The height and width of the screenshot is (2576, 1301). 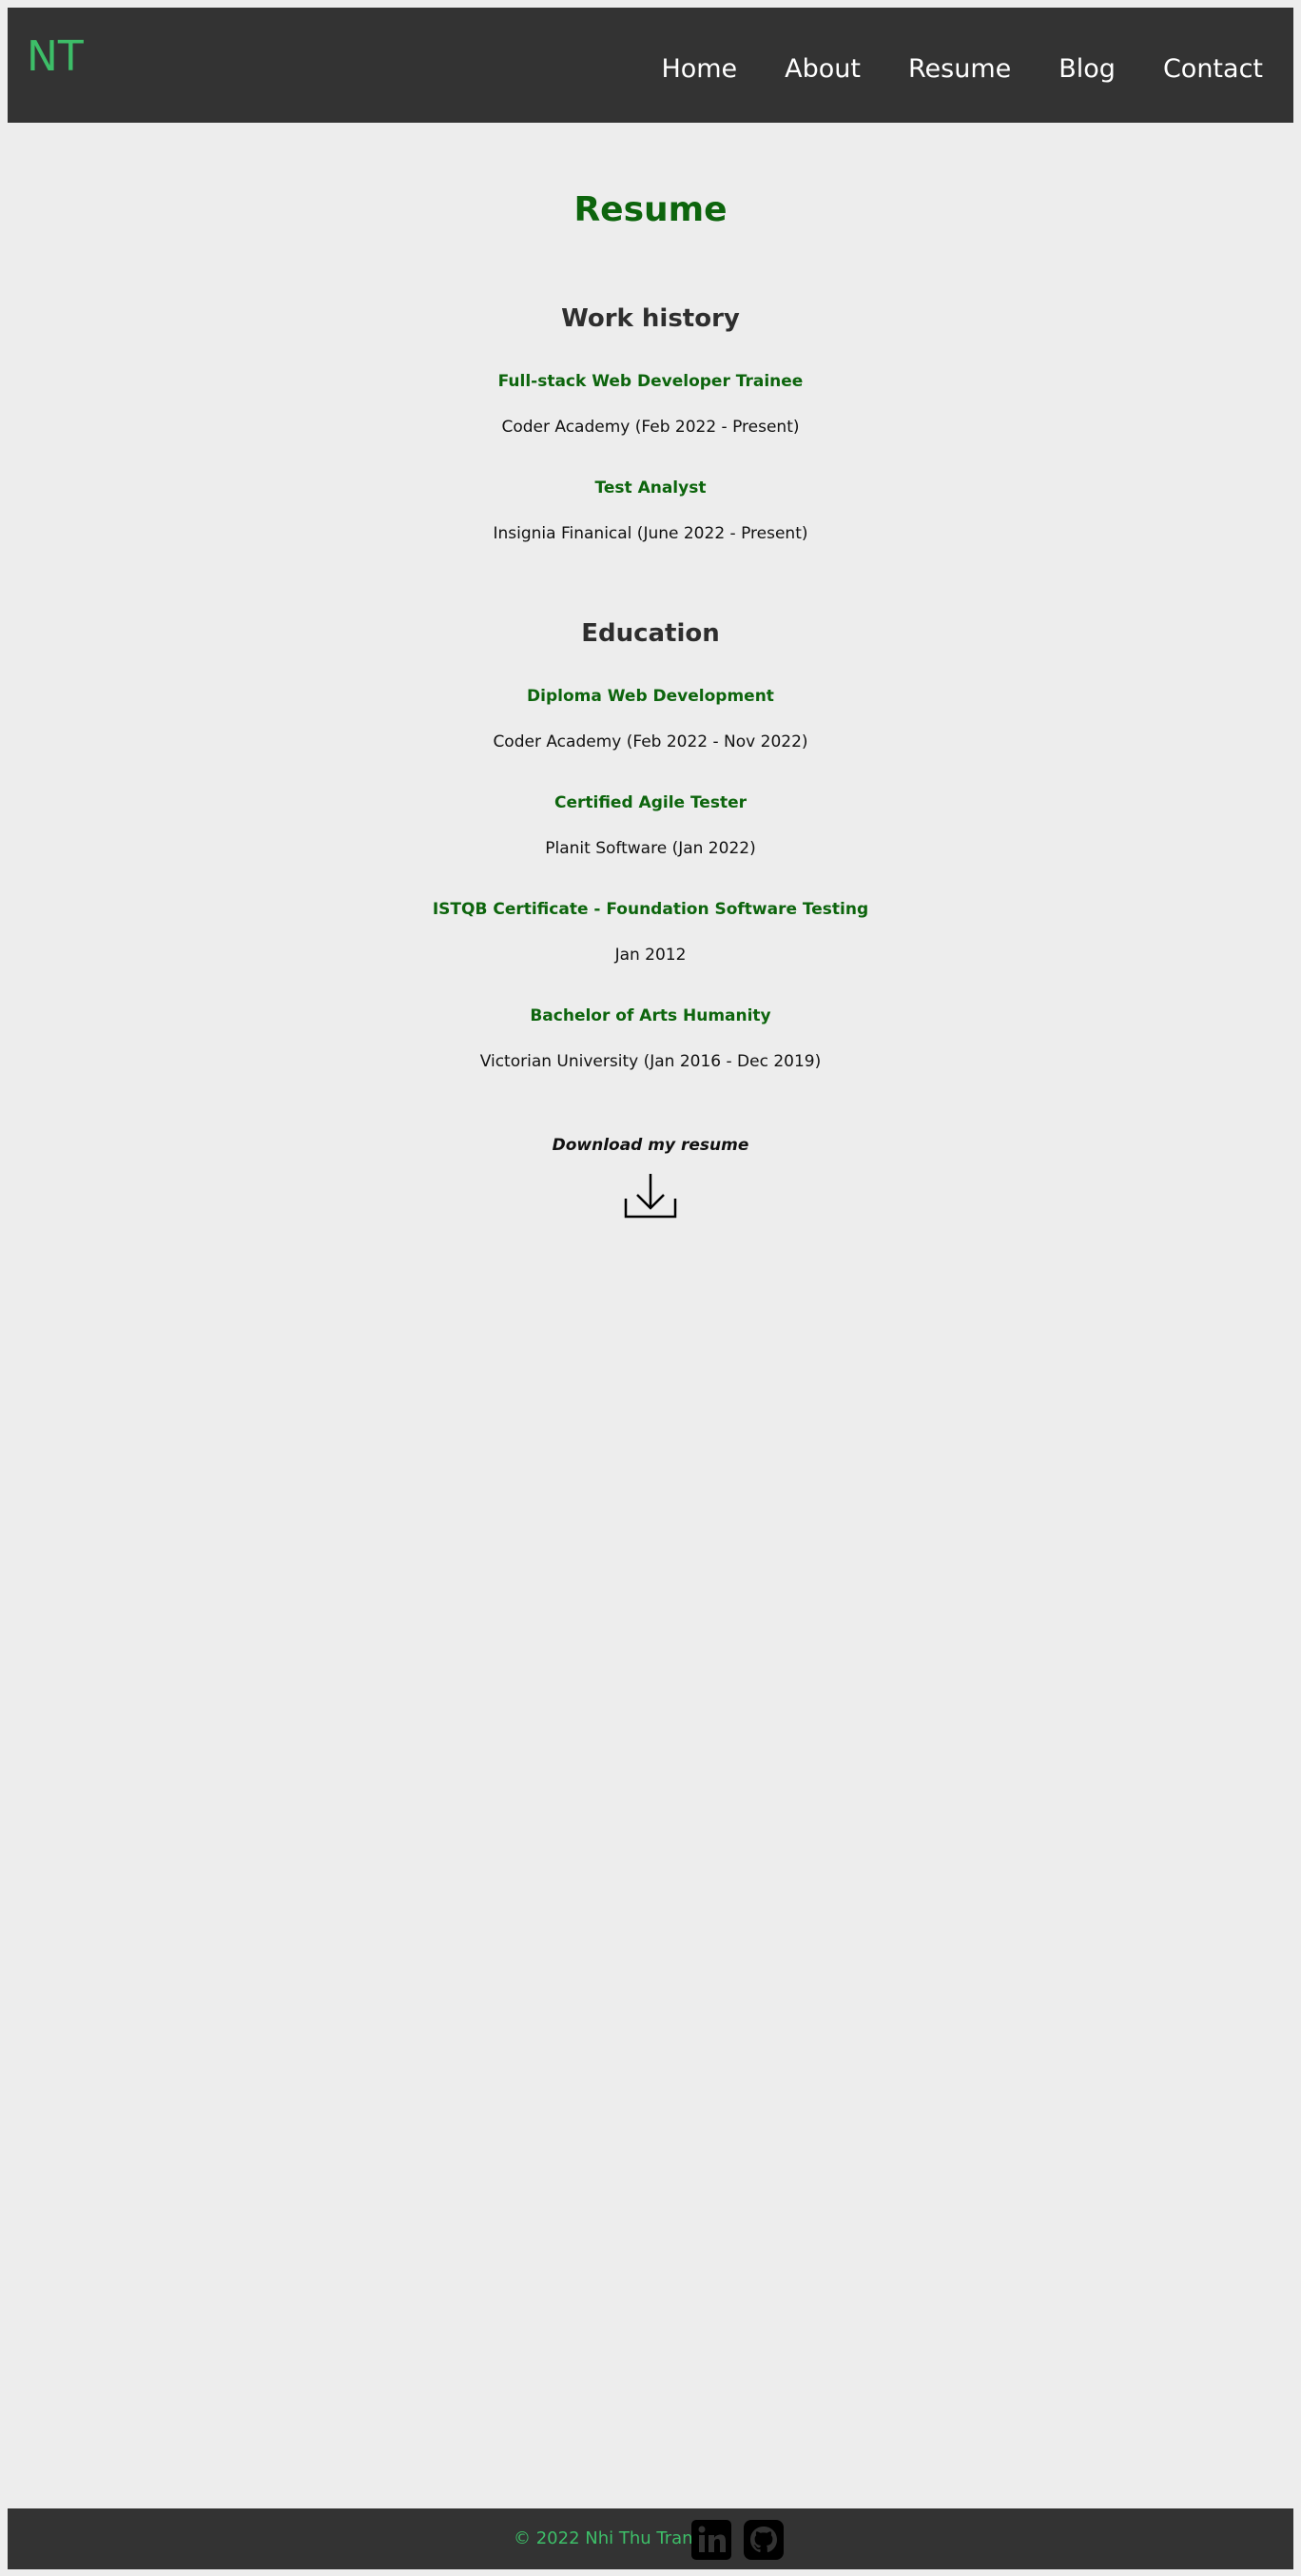 What do you see at coordinates (603, 2538) in the screenshot?
I see `copyright-text: © 2022 Nhi Thu Tran` at bounding box center [603, 2538].